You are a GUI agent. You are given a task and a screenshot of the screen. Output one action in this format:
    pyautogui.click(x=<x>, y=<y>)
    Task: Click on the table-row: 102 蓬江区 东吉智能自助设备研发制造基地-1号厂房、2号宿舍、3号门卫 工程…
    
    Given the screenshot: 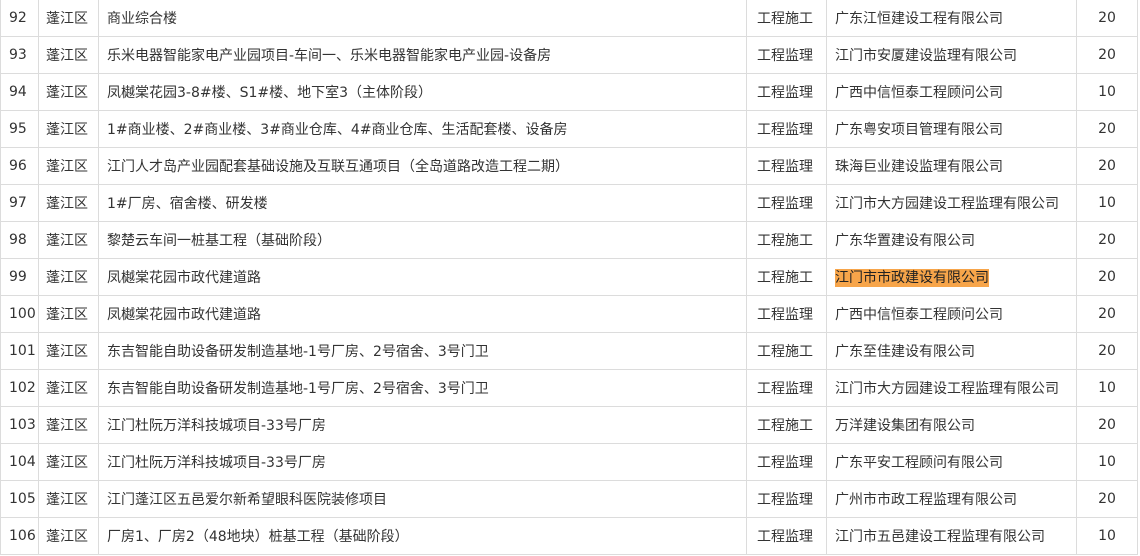 What is the action you would take?
    pyautogui.click(x=569, y=388)
    